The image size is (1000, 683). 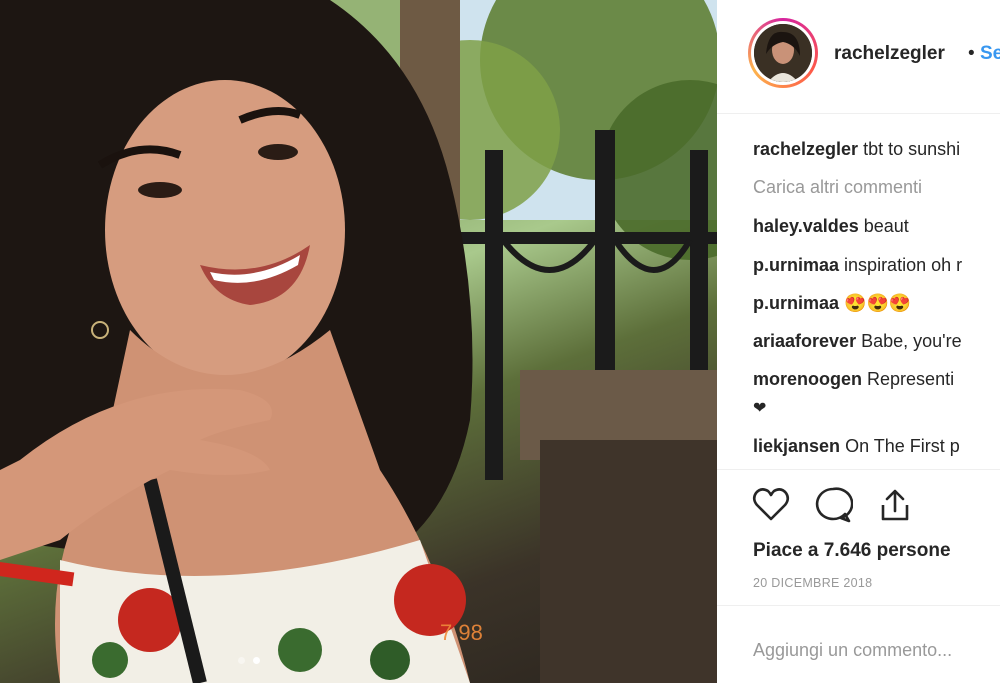 I want to click on add-comment-input, so click(x=873, y=650).